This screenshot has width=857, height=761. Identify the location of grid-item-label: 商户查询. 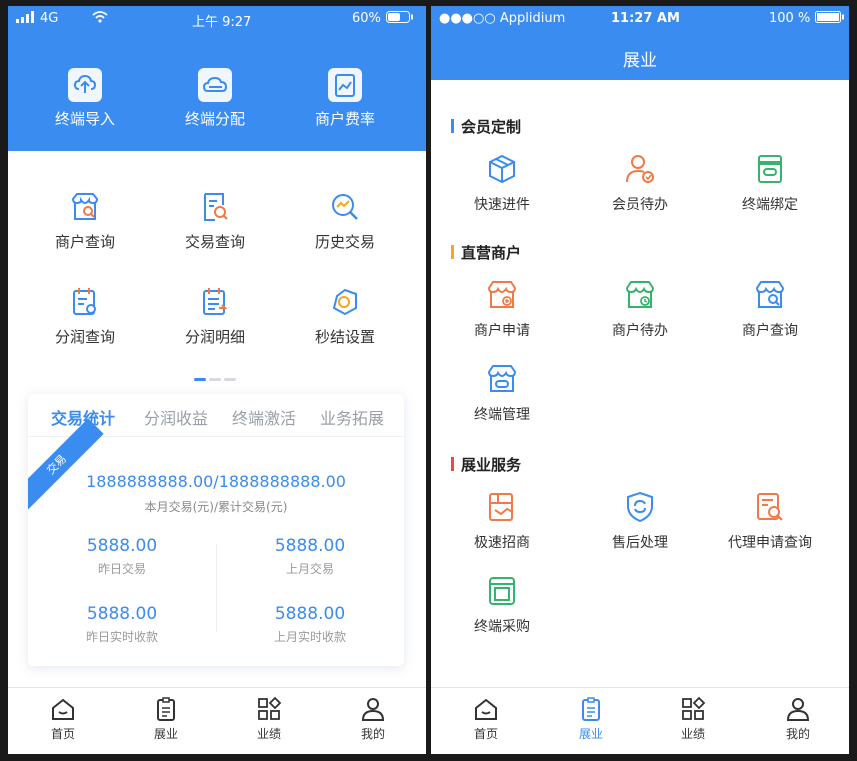
(84, 242).